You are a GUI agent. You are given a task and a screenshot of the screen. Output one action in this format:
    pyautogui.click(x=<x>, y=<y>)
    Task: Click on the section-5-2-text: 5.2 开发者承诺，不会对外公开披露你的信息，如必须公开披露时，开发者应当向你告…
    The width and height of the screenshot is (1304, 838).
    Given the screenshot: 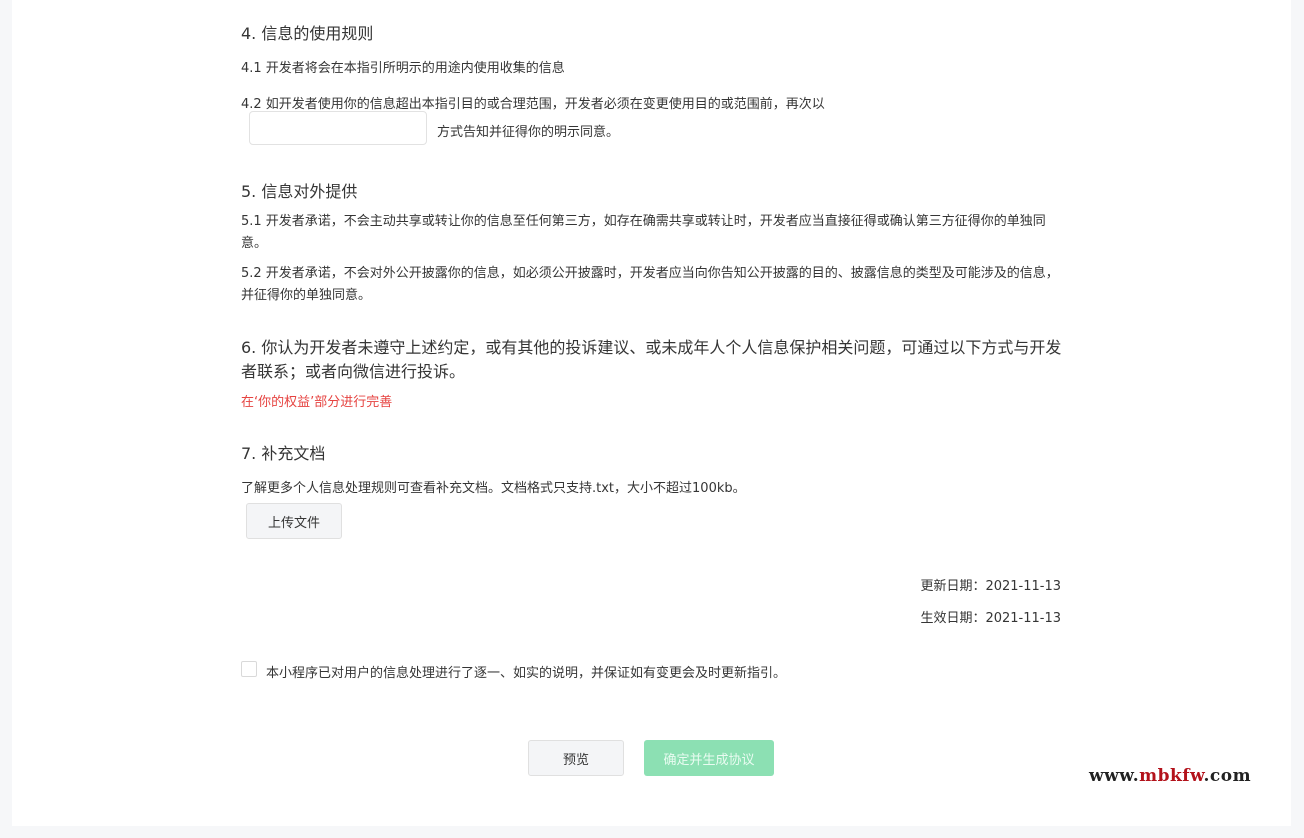 What is the action you would take?
    pyautogui.click(x=650, y=284)
    